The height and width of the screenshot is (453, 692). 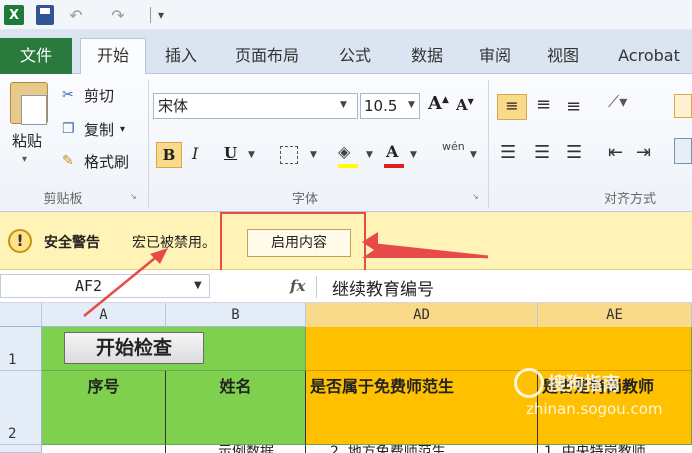 I want to click on cell-ad2: 是否属于免费师范生, so click(x=422, y=408).